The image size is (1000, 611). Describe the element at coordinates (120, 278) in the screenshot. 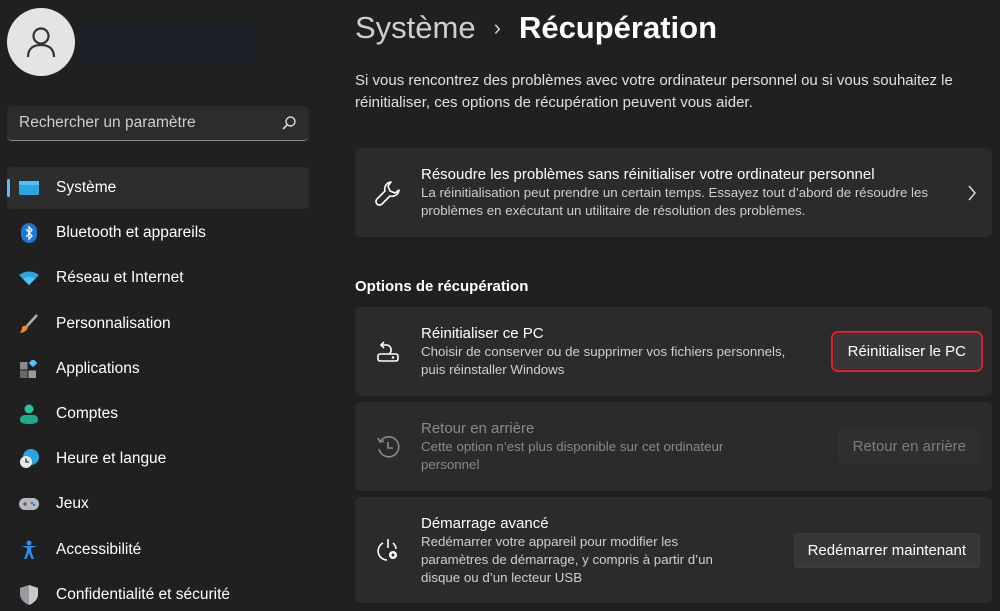

I see `sidebar-item-label: Réseau et Internet` at that location.